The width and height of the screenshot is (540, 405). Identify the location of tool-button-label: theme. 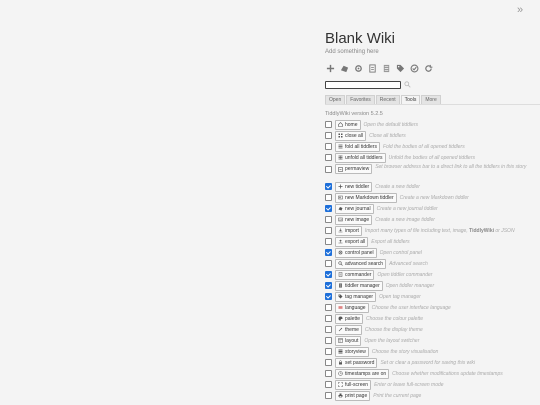
(352, 329).